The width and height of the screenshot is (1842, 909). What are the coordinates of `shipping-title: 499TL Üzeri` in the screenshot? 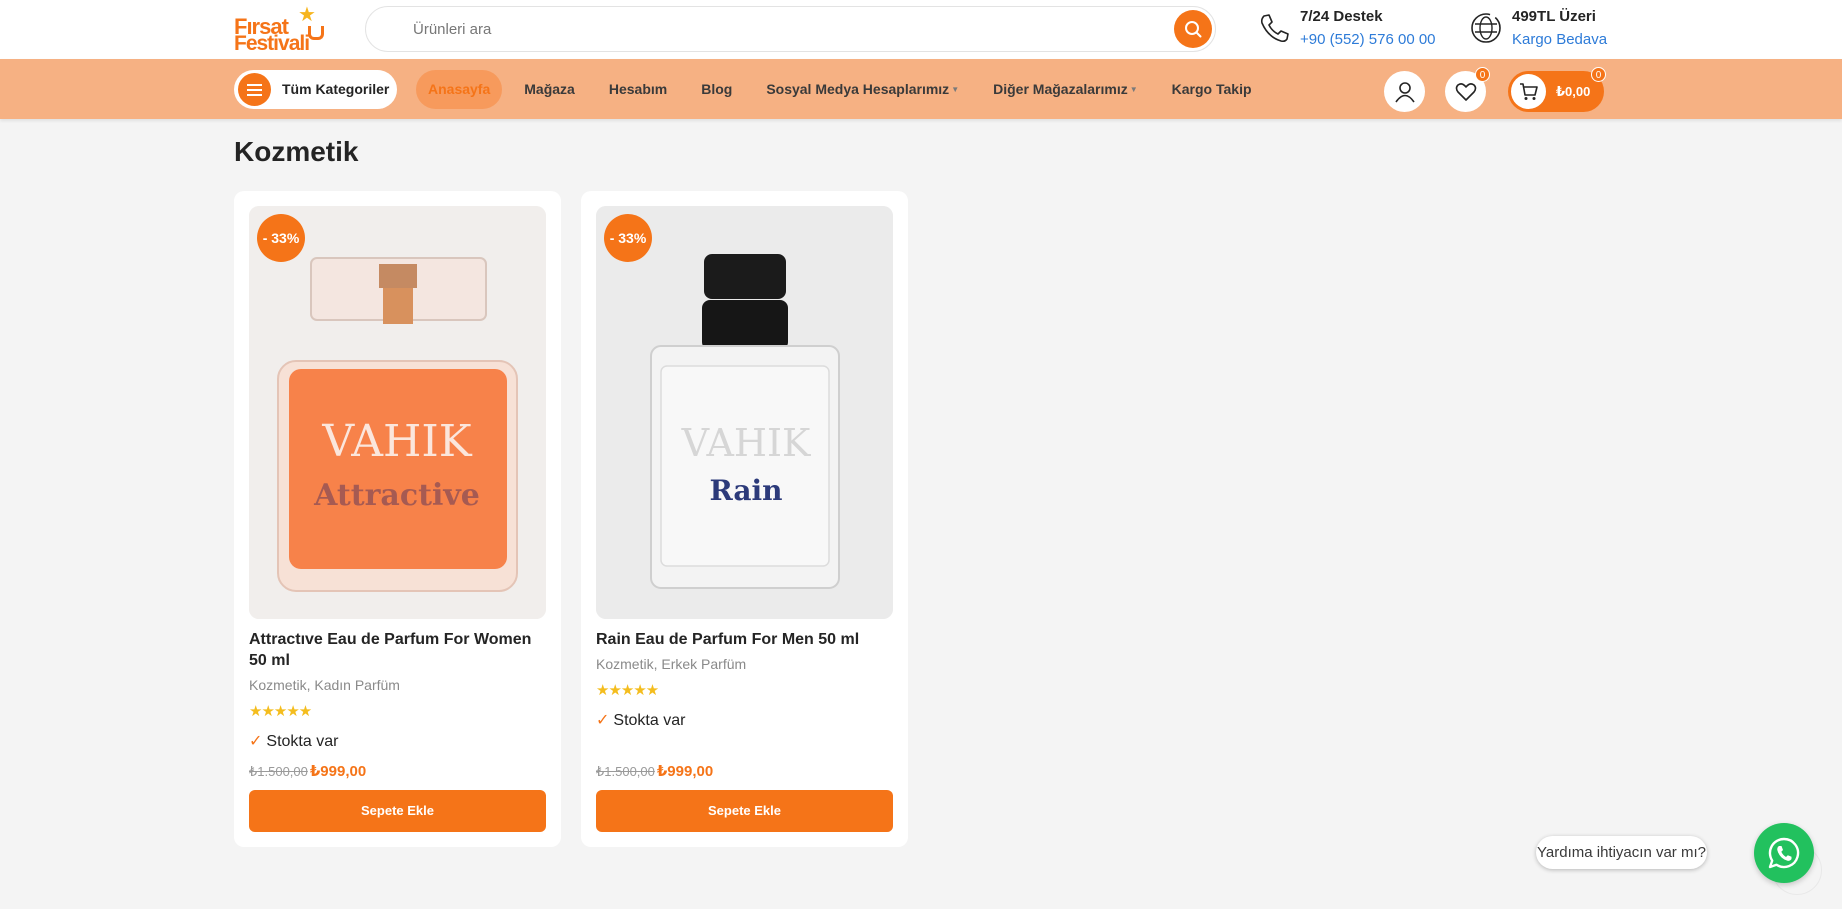 It's located at (1554, 16).